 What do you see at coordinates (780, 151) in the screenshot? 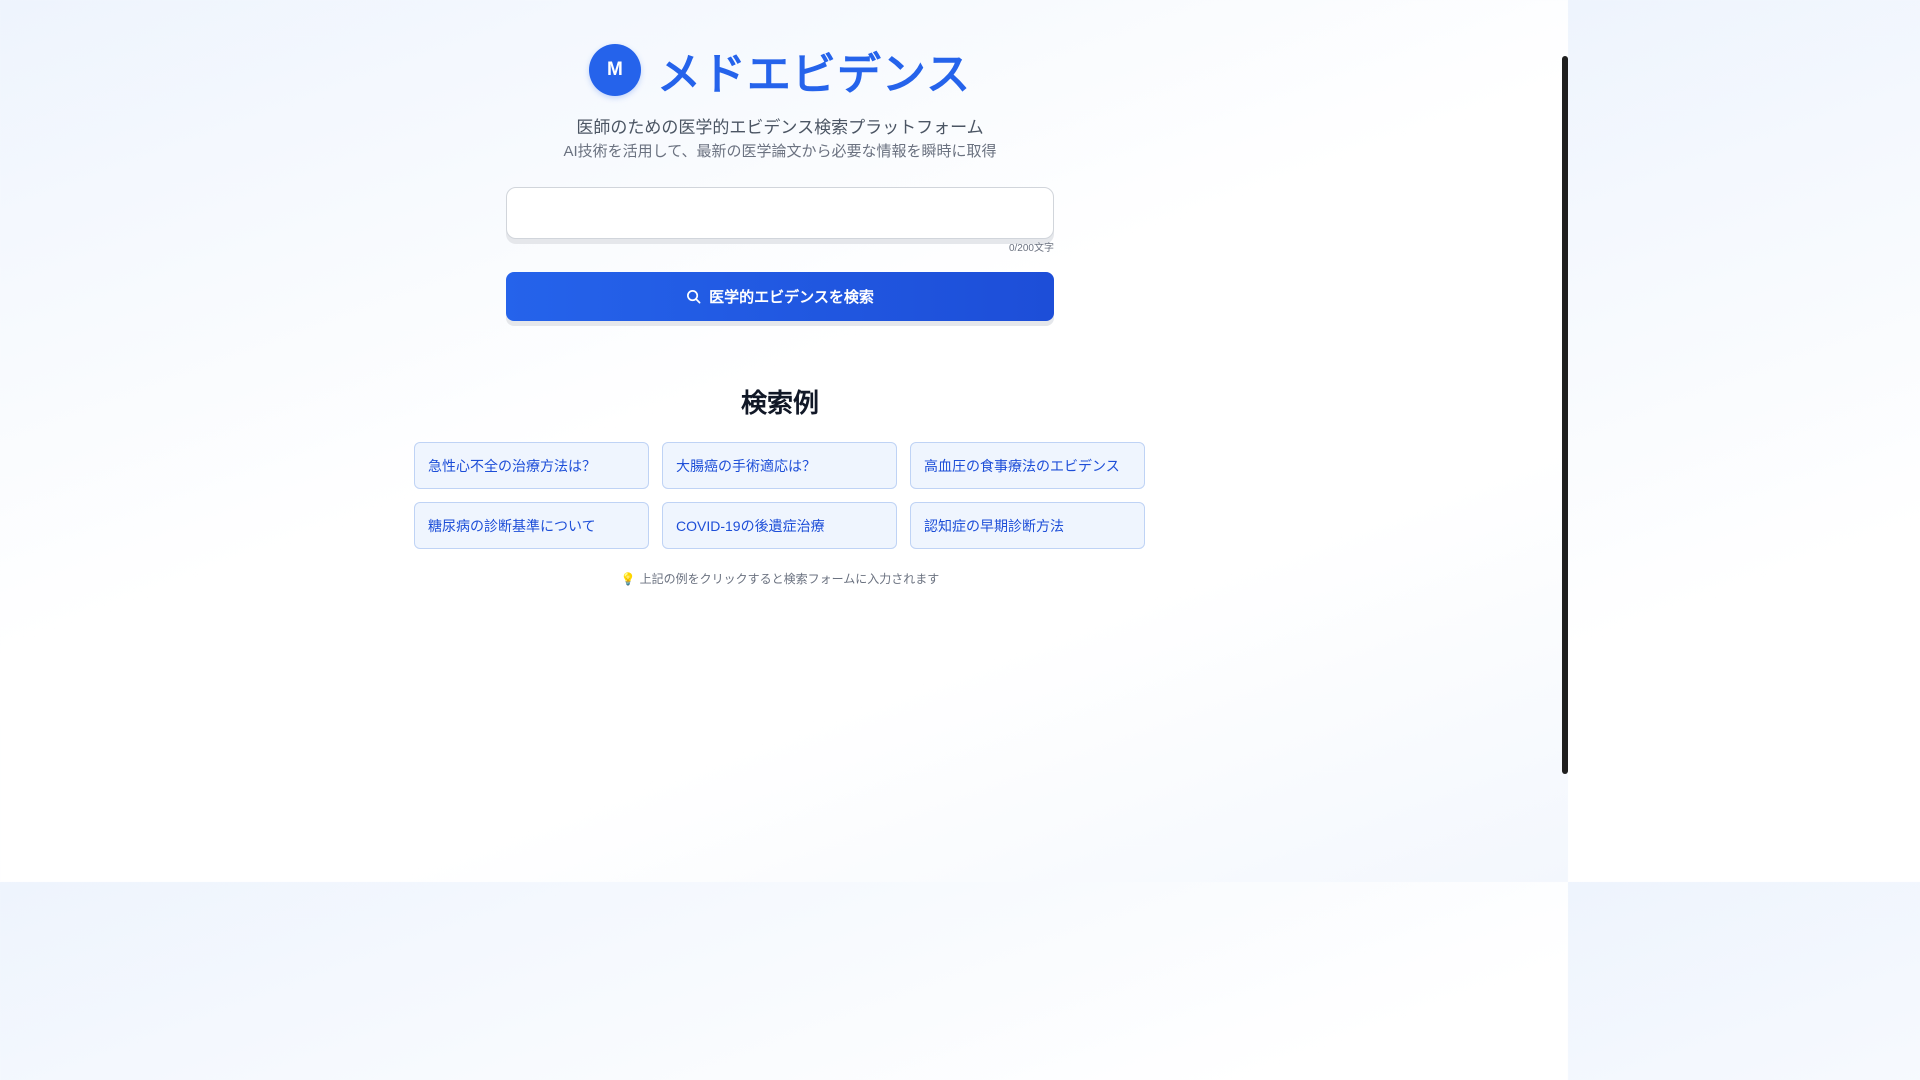
I see `subtagline: AI技術を活用して、最新の医学論文から必要な情報を瞬時に取得` at bounding box center [780, 151].